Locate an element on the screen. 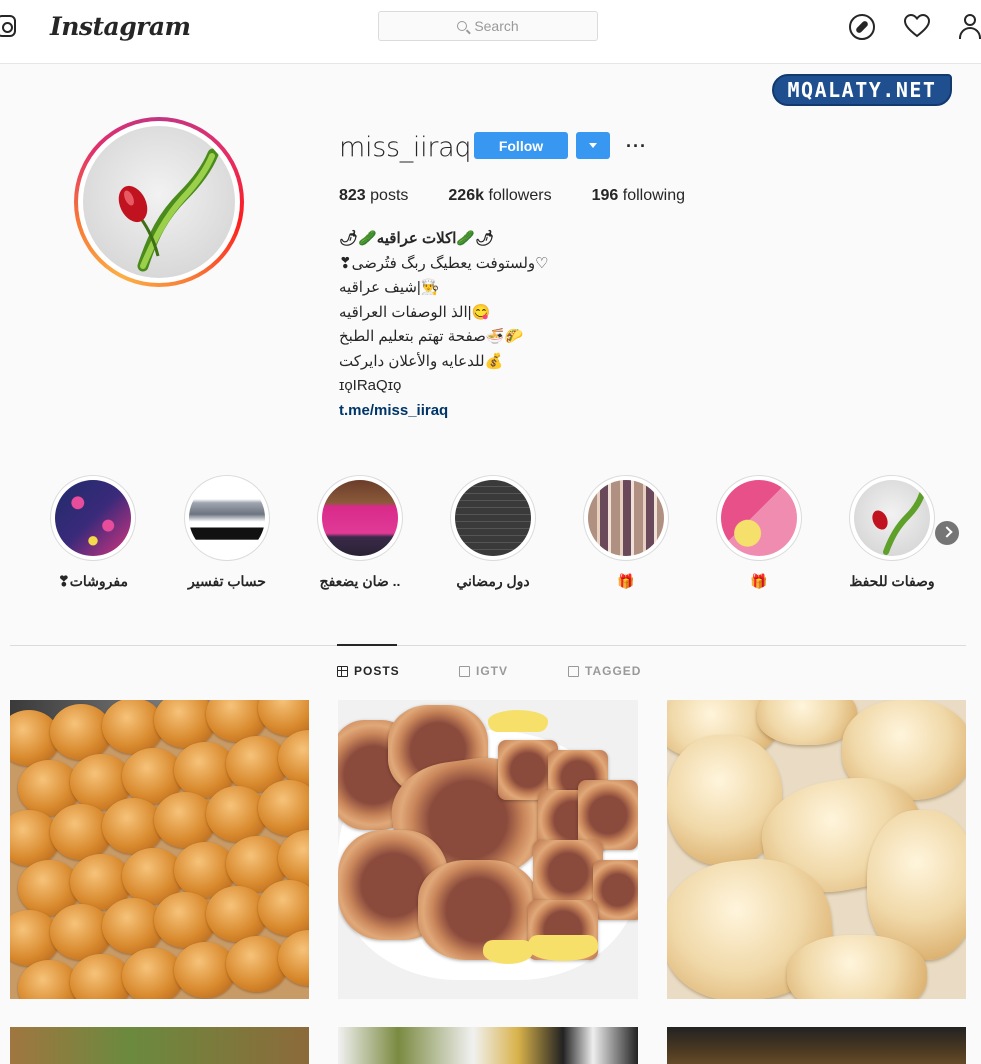 This screenshot has width=981, height=1064. posts-stat: 823 posts is located at coordinates (374, 195).